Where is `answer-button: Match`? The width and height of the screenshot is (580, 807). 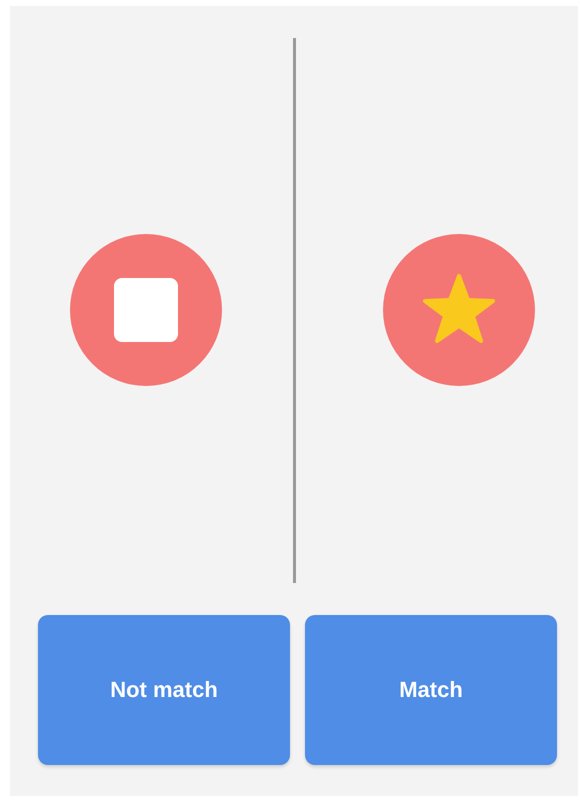 answer-button: Match is located at coordinates (431, 690).